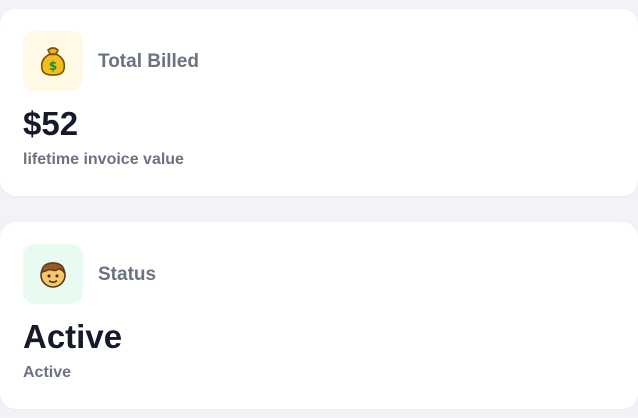 The height and width of the screenshot is (418, 638). I want to click on card-title: Status, so click(127, 274).